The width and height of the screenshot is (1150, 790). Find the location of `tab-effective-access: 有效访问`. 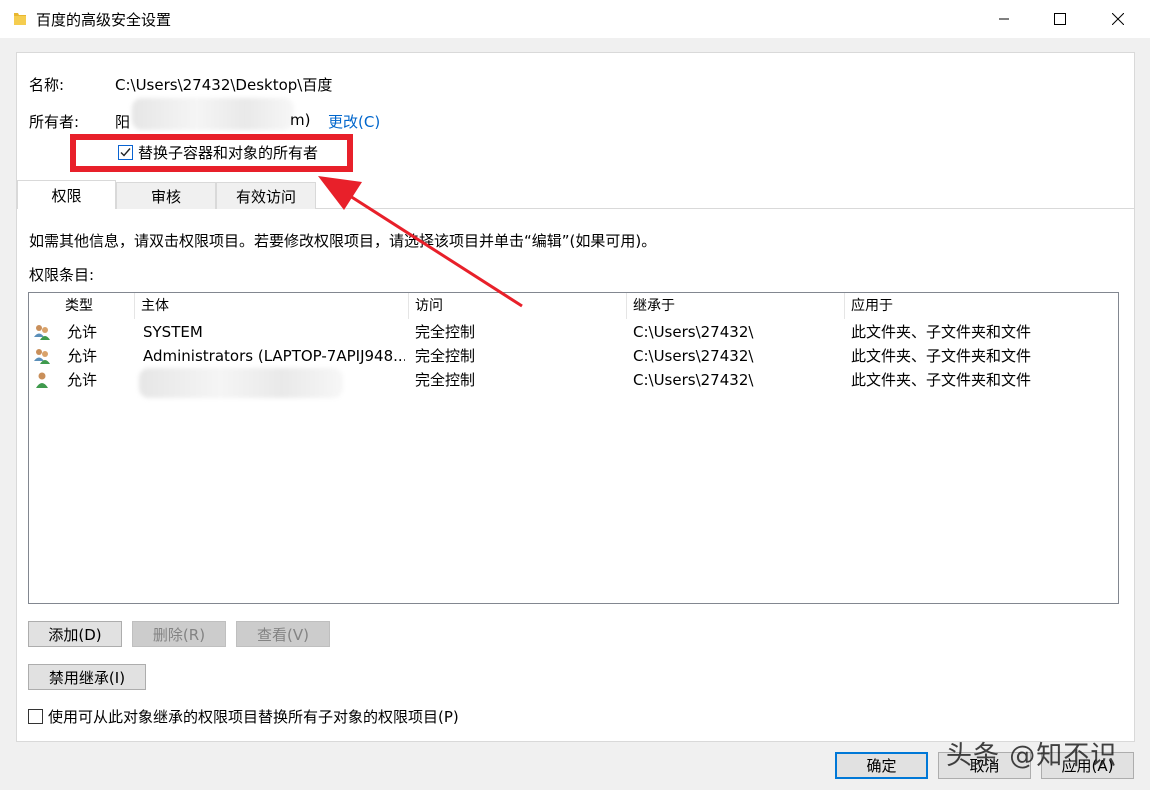

tab-effective-access: 有效访问 is located at coordinates (266, 195).